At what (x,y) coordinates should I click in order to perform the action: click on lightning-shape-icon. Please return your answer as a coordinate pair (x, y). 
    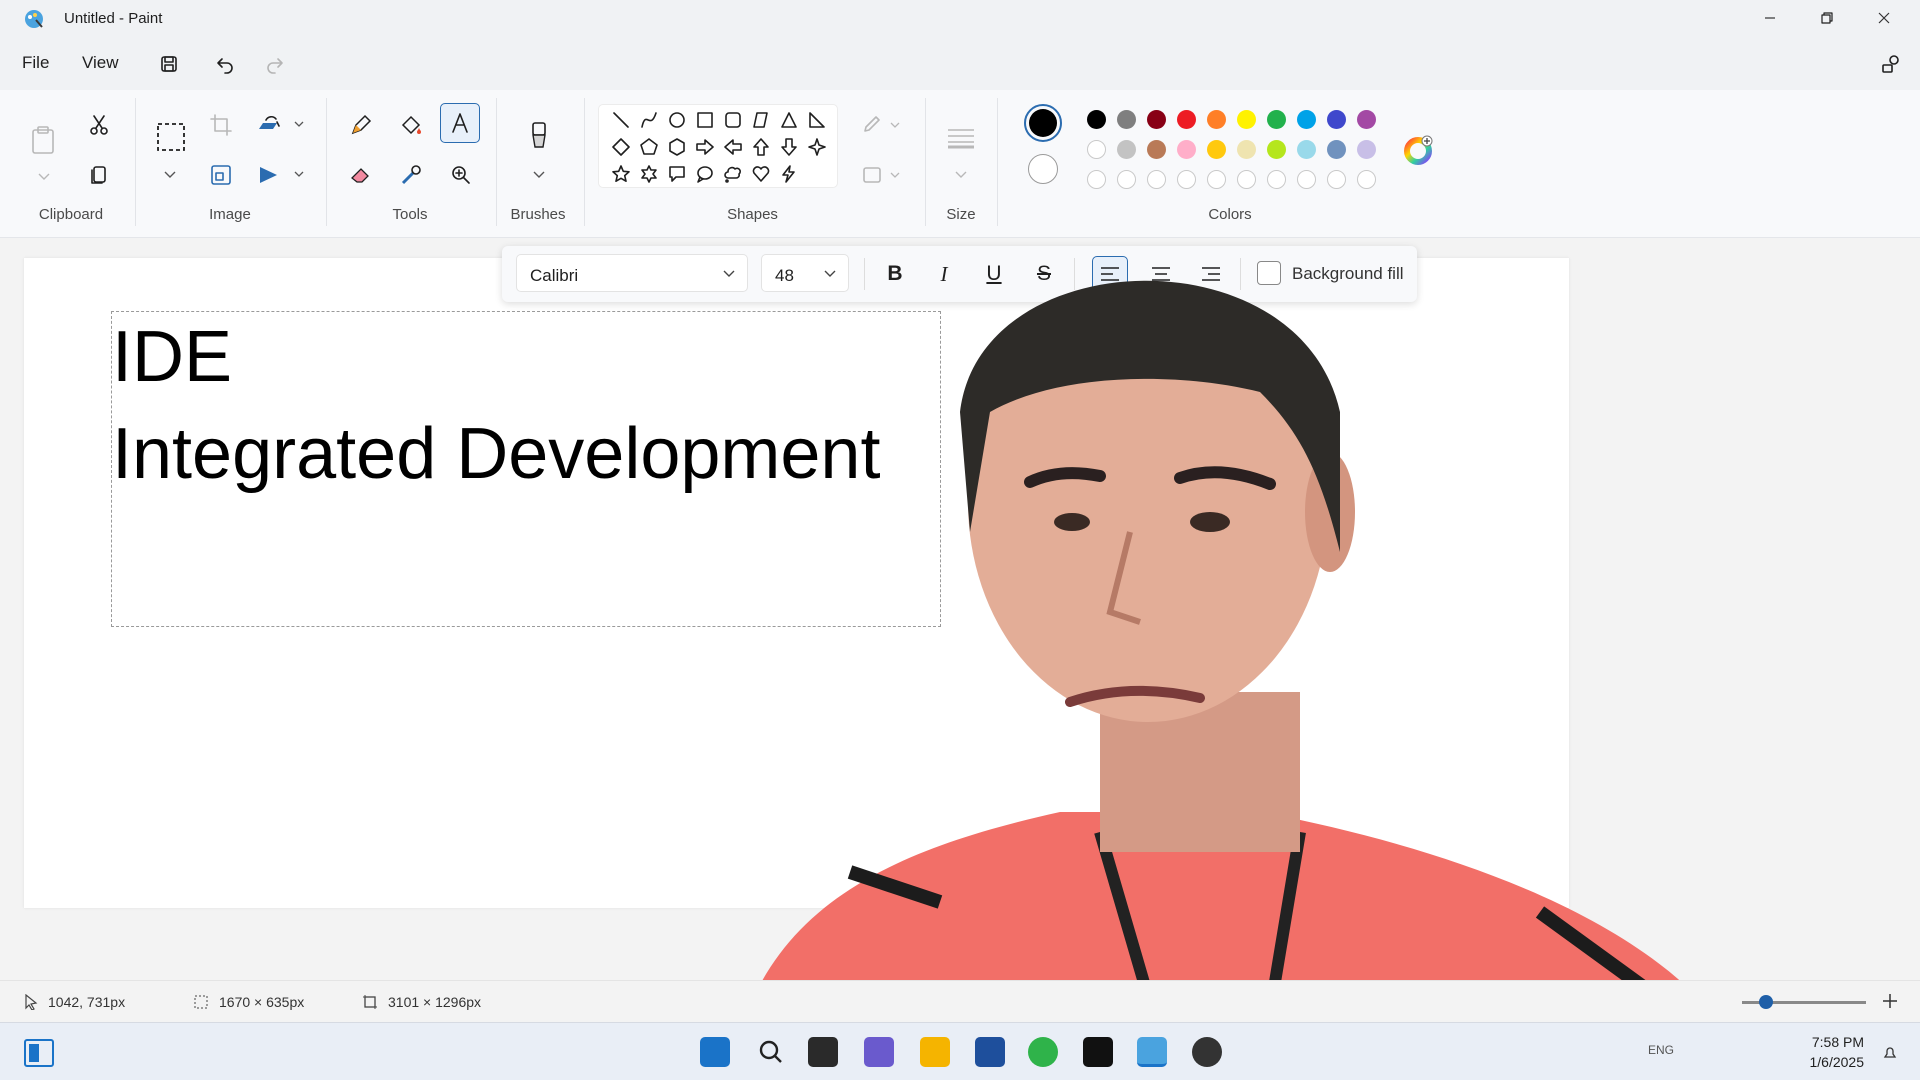
    Looking at the image, I should click on (789, 174).